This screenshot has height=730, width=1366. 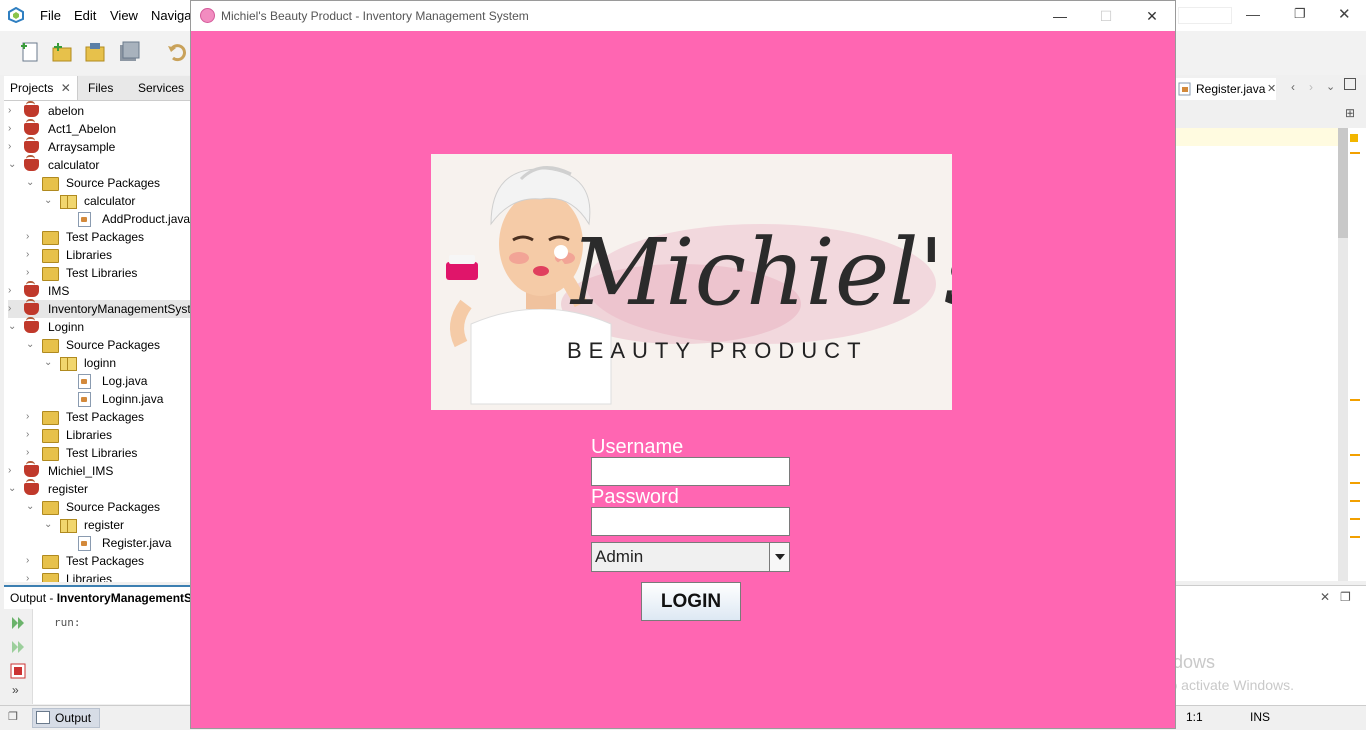 I want to click on tree-item: Log.java, so click(x=99, y=381).